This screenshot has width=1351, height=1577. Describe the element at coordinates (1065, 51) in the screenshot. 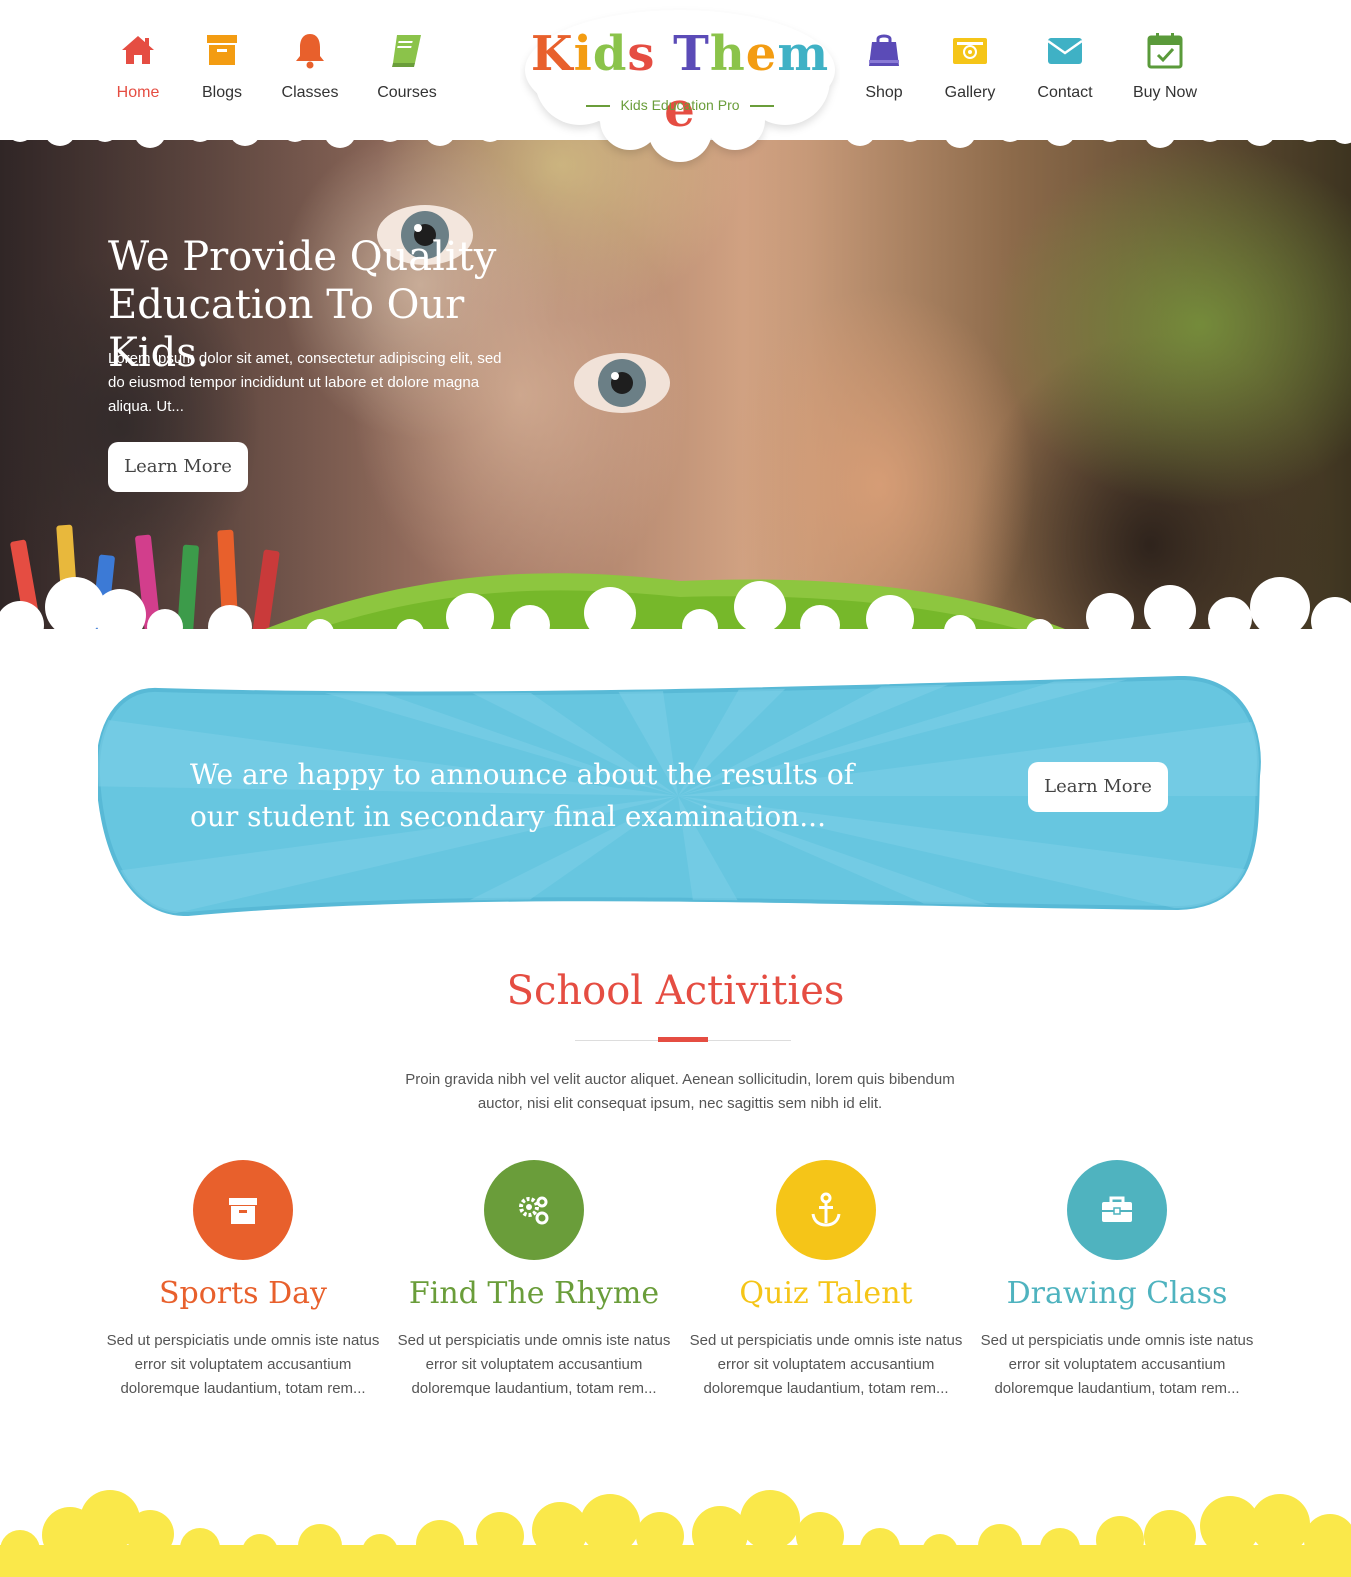

I see `envelope-icon` at that location.